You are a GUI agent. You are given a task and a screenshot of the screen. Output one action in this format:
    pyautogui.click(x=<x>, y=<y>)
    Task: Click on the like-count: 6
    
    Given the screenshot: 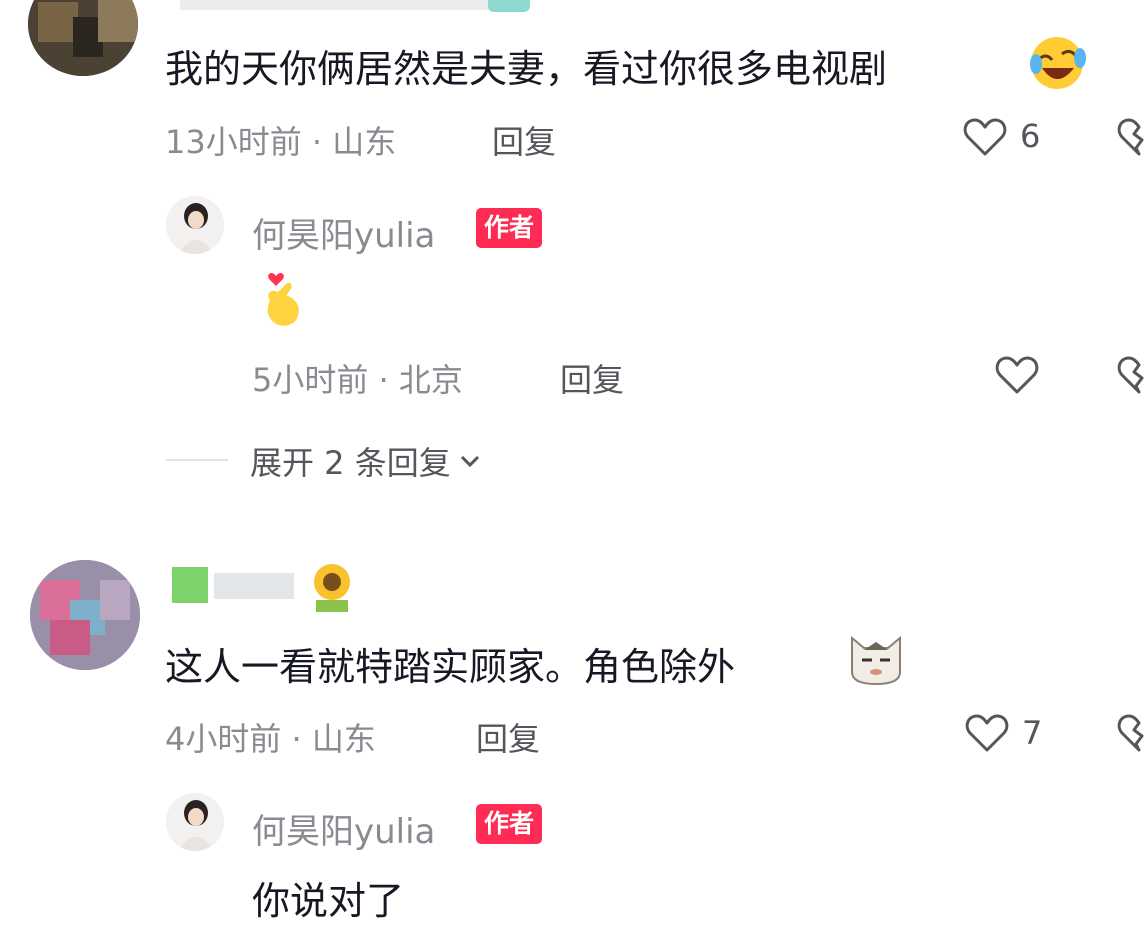 What is the action you would take?
    pyautogui.click(x=1030, y=136)
    